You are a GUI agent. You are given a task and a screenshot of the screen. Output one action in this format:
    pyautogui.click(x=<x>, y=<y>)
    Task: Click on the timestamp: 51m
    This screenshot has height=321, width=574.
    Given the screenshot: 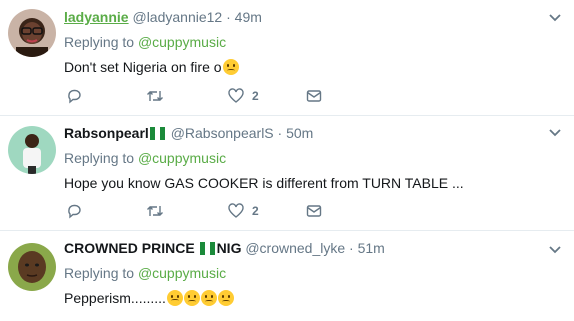 What is the action you would take?
    pyautogui.click(x=371, y=248)
    